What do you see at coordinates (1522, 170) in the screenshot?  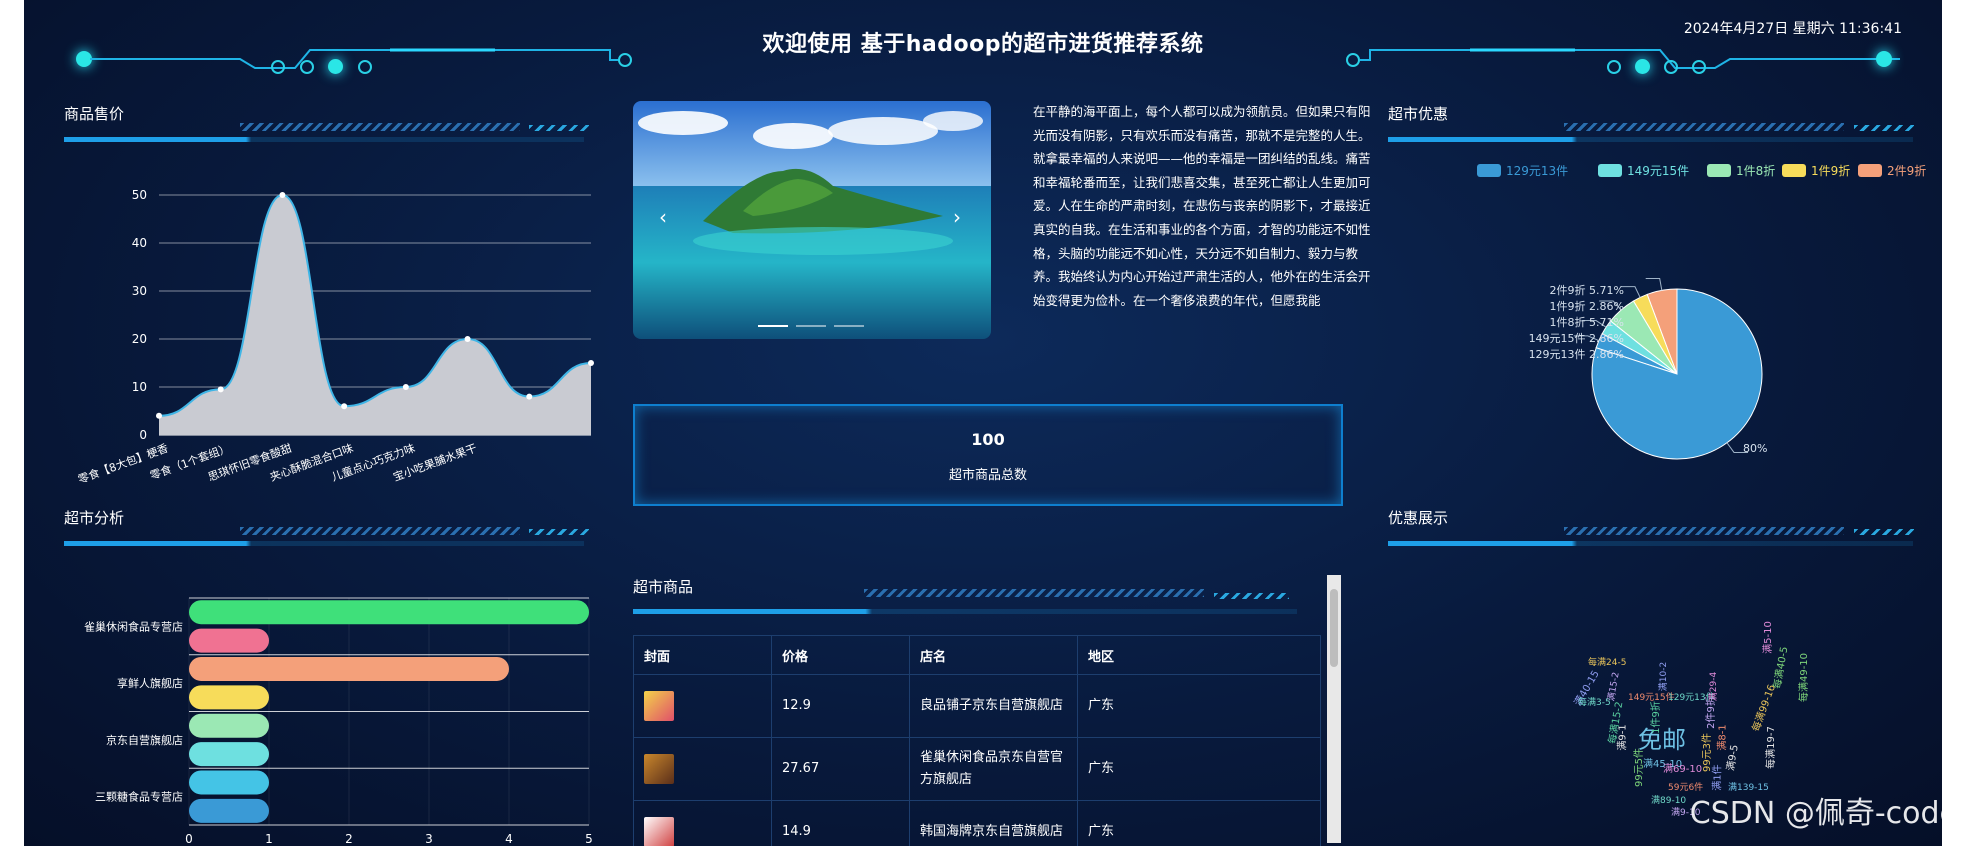 I see `pie-legend-item: 129元13件` at bounding box center [1522, 170].